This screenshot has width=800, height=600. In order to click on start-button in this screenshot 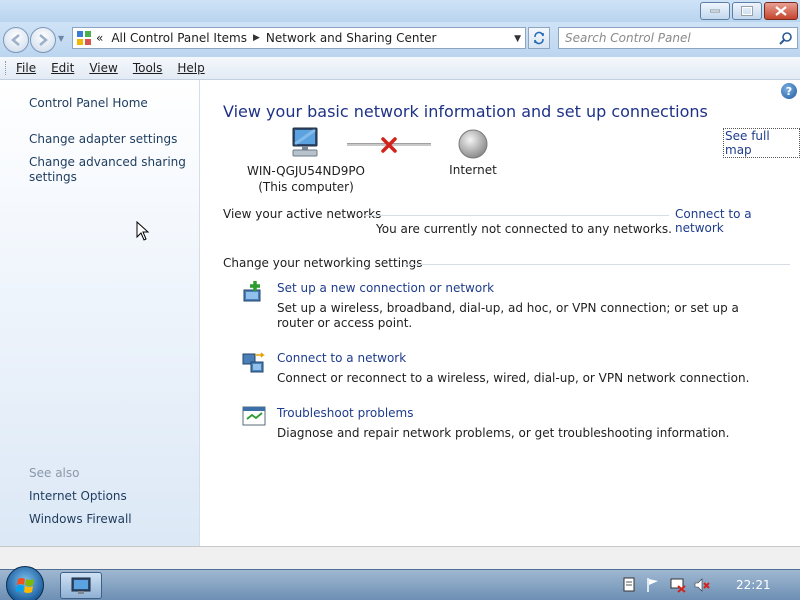, I will do `click(25, 583)`.